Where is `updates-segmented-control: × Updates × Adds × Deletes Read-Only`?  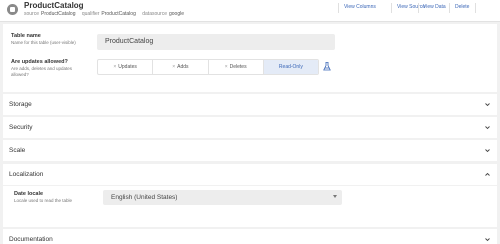 updates-segmented-control: × Updates × Adds × Deletes Read-Only is located at coordinates (208, 67).